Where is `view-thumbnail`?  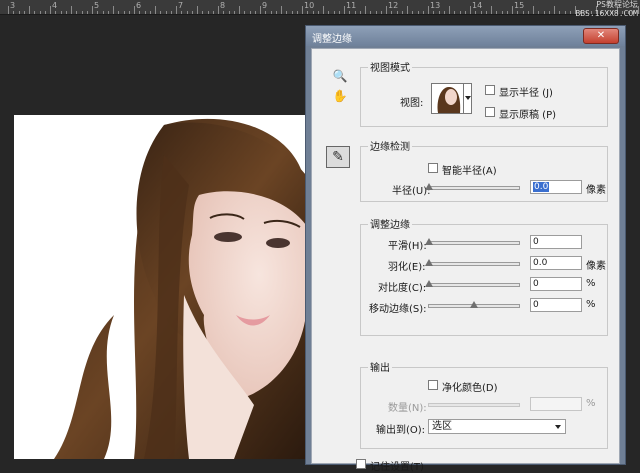
view-thumbnail is located at coordinates (447, 98).